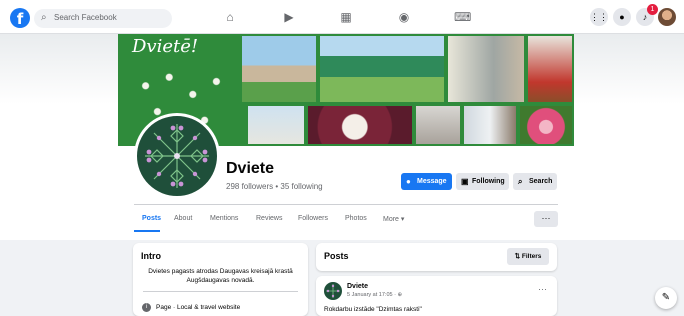 This screenshot has height=316, width=684. What do you see at coordinates (224, 218) in the screenshot?
I see `tab-mentions: Mentions` at bounding box center [224, 218].